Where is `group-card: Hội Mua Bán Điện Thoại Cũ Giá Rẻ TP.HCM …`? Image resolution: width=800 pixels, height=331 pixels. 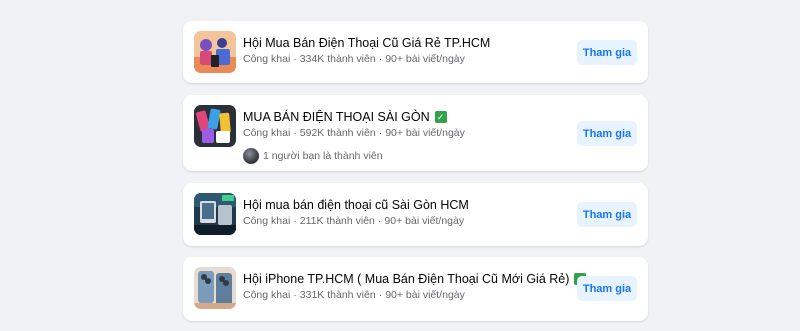
group-card: Hội Mua Bán Điện Thoại Cũ Giá Rẻ TP.HCM … is located at coordinates (415, 52).